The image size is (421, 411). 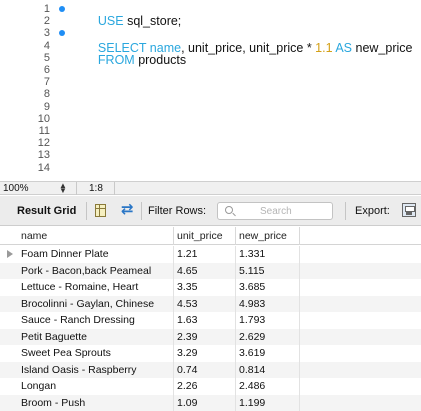 What do you see at coordinates (205, 336) in the screenshot?
I see `table-cell: 2.39` at bounding box center [205, 336].